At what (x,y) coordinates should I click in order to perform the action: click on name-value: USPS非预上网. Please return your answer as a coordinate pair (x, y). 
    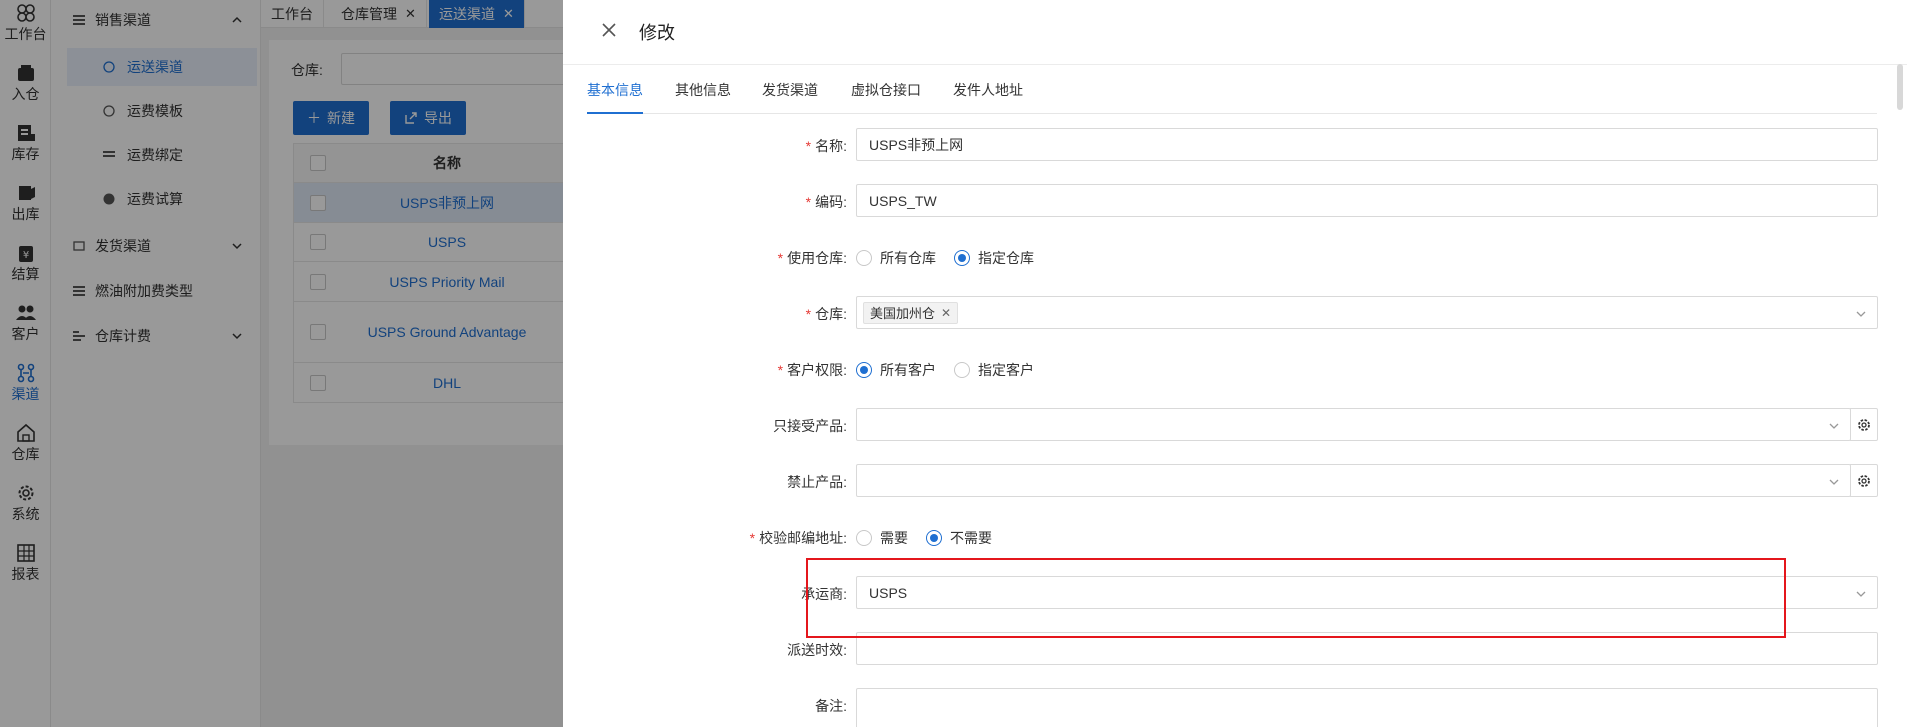
    Looking at the image, I should click on (916, 144).